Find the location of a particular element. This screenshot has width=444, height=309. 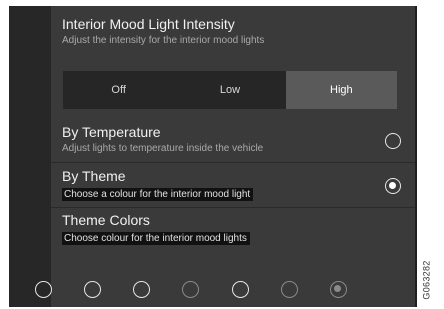

theme-color-swatches is located at coordinates (191, 289).